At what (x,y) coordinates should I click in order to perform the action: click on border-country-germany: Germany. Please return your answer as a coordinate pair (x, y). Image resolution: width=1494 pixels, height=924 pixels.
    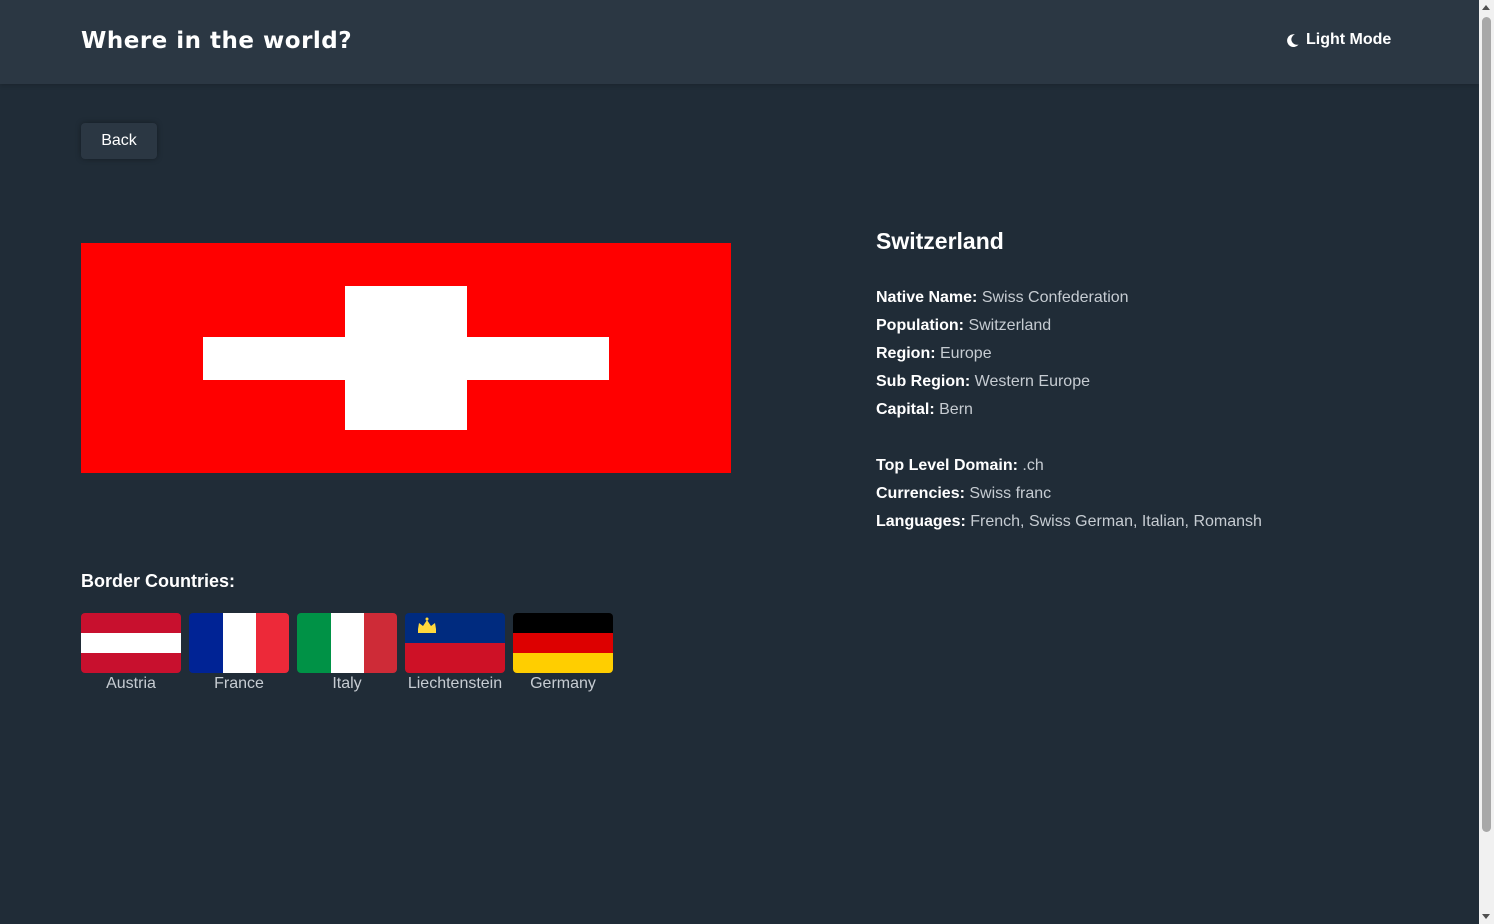
    Looking at the image, I should click on (563, 653).